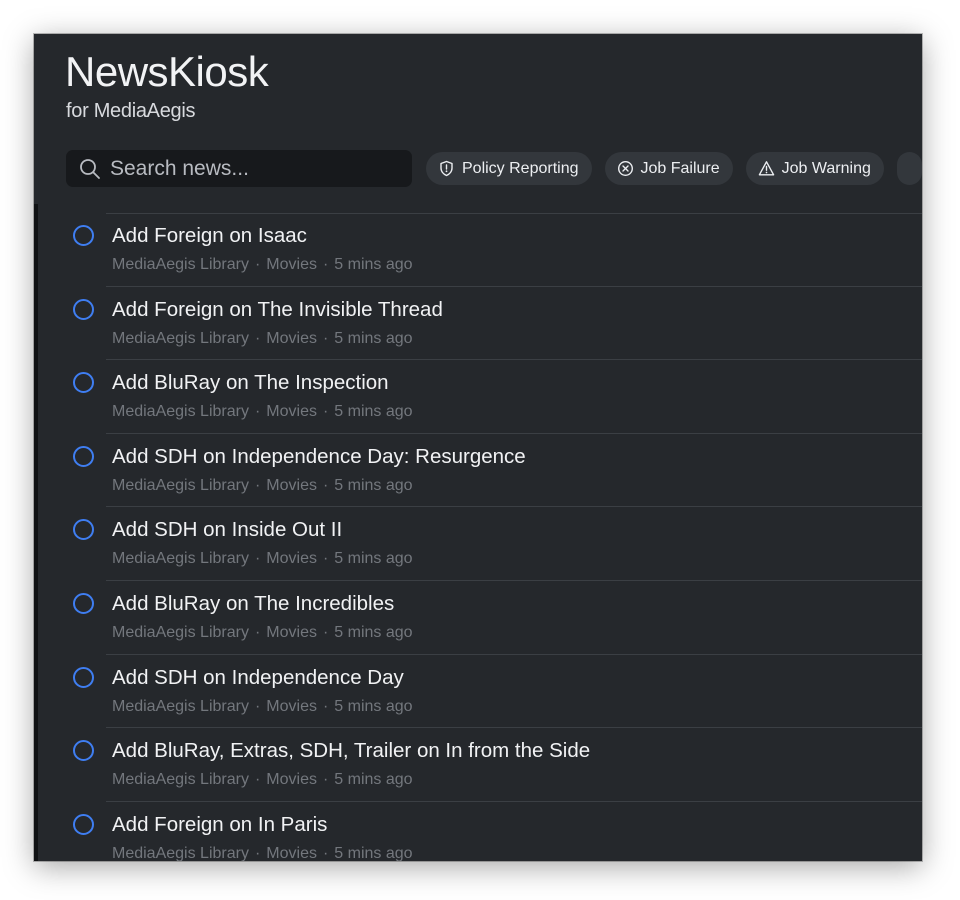 This screenshot has height=900, width=960. I want to click on warning-triangle-icon, so click(766, 168).